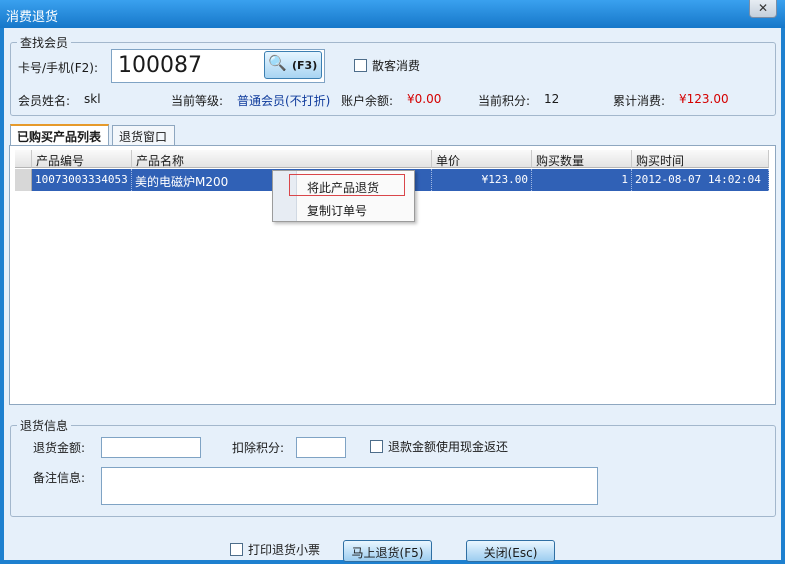 This screenshot has width=785, height=564. I want to click on return-now-button: 马上退货(F5), so click(387, 551).